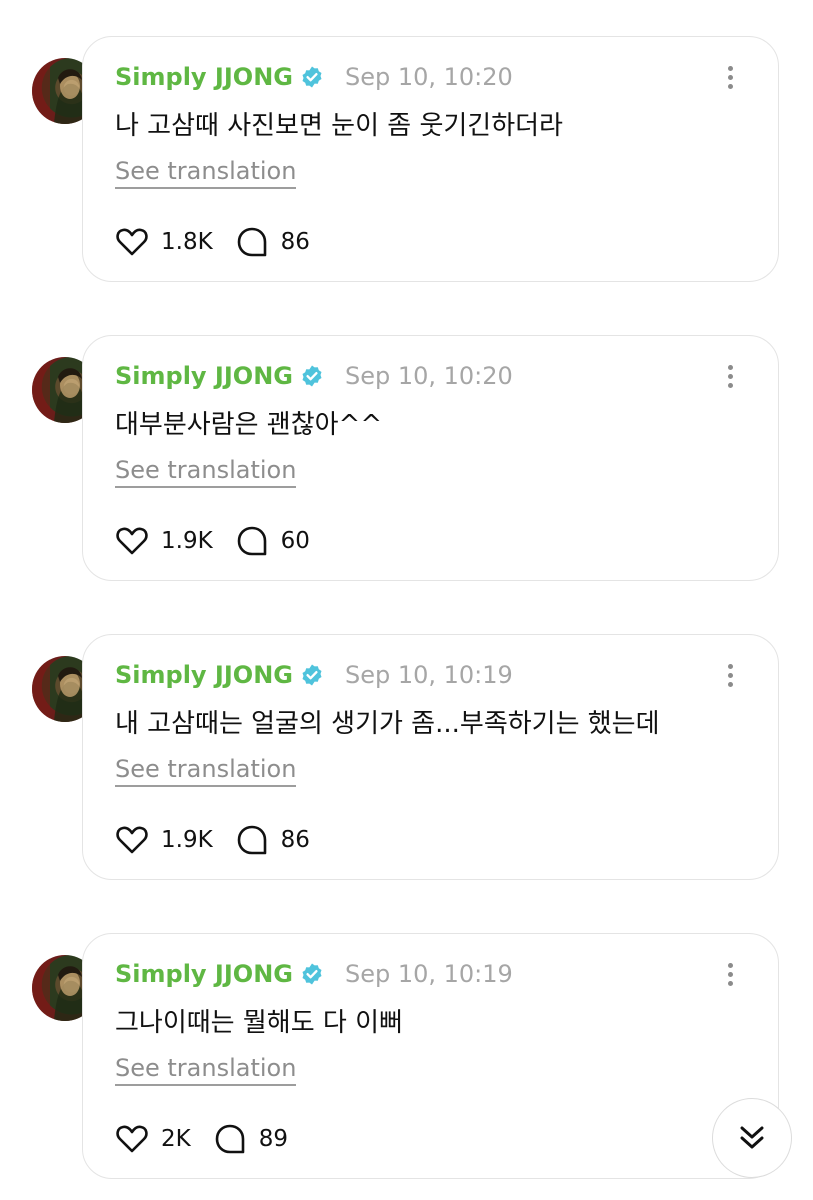  What do you see at coordinates (339, 126) in the screenshot?
I see `comment-text: 나 고삼때 사진보면 눈이 좀 웃기긴하더라` at bounding box center [339, 126].